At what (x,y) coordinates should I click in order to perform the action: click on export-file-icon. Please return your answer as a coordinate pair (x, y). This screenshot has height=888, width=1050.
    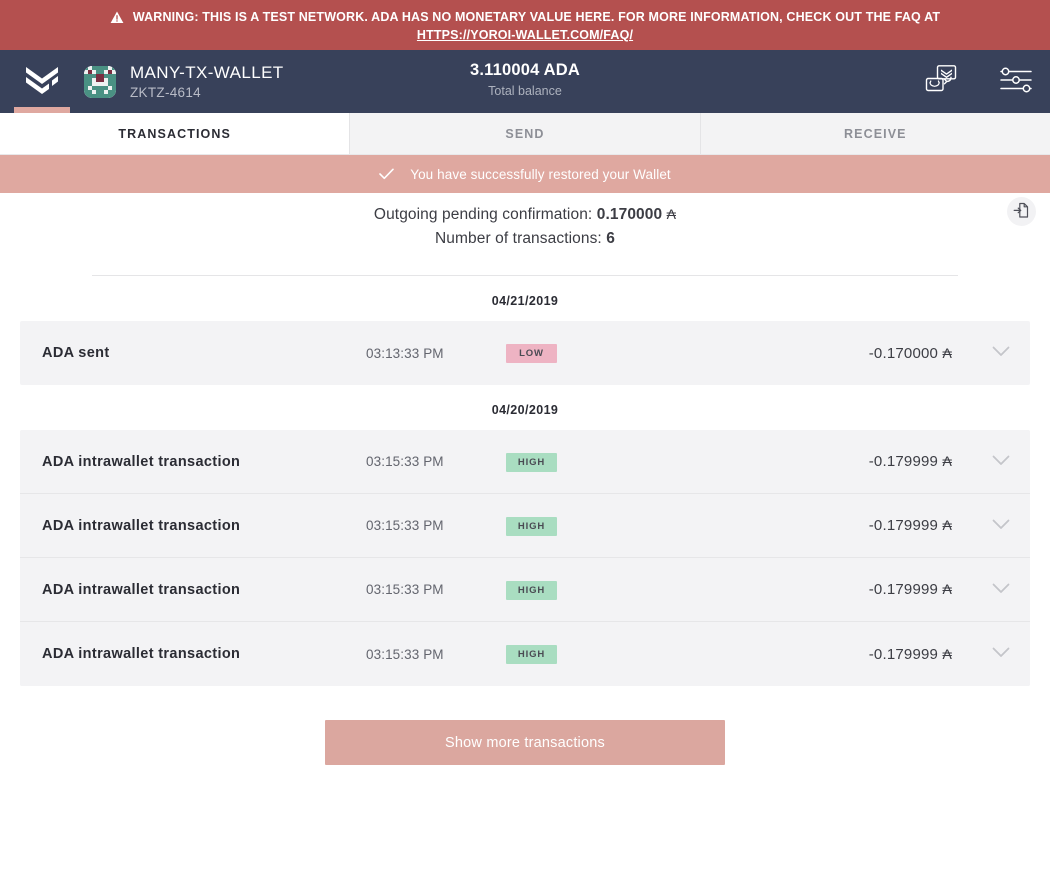
    Looking at the image, I should click on (1021, 212).